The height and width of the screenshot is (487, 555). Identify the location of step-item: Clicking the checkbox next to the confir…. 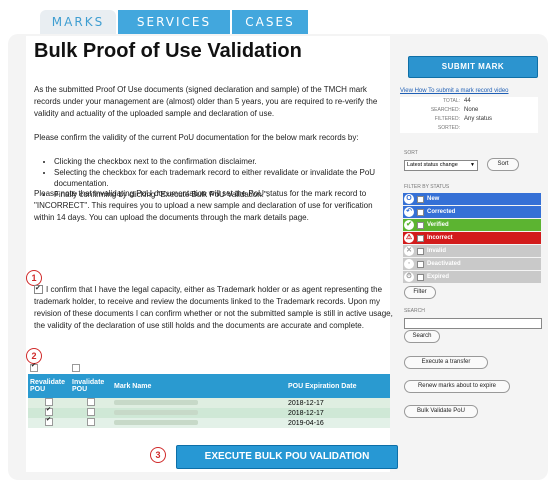
(224, 161).